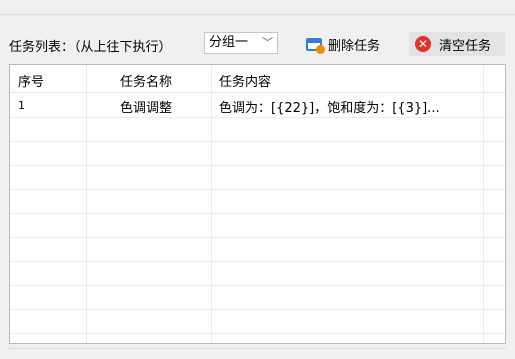 This screenshot has height=359, width=515. I want to click on delete-task-label: 删除任务, so click(354, 46).